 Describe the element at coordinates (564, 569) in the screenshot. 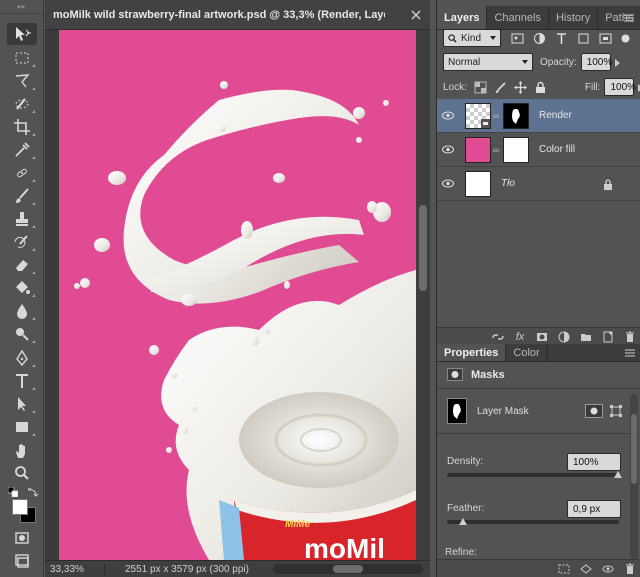

I see `load-selection-icon` at that location.